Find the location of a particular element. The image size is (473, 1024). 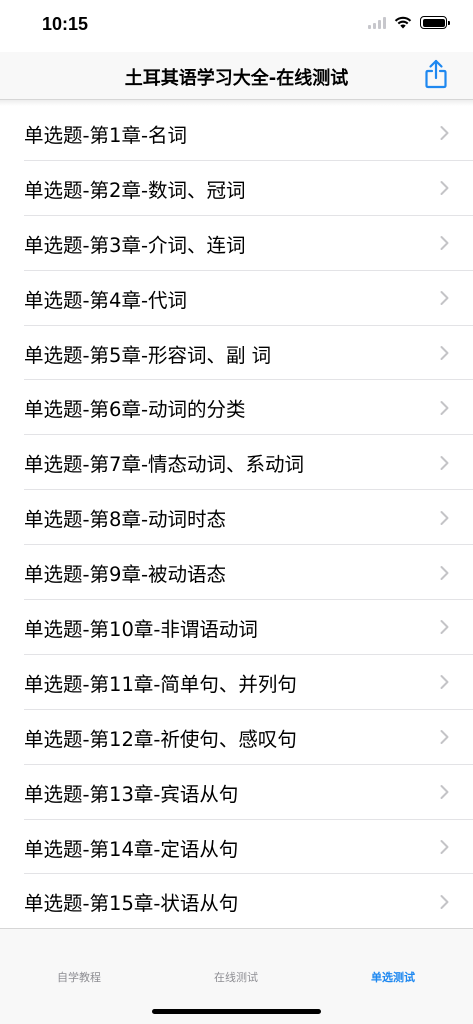

list-item: 单选题-第2章-数词、冠词 is located at coordinates (236, 188).